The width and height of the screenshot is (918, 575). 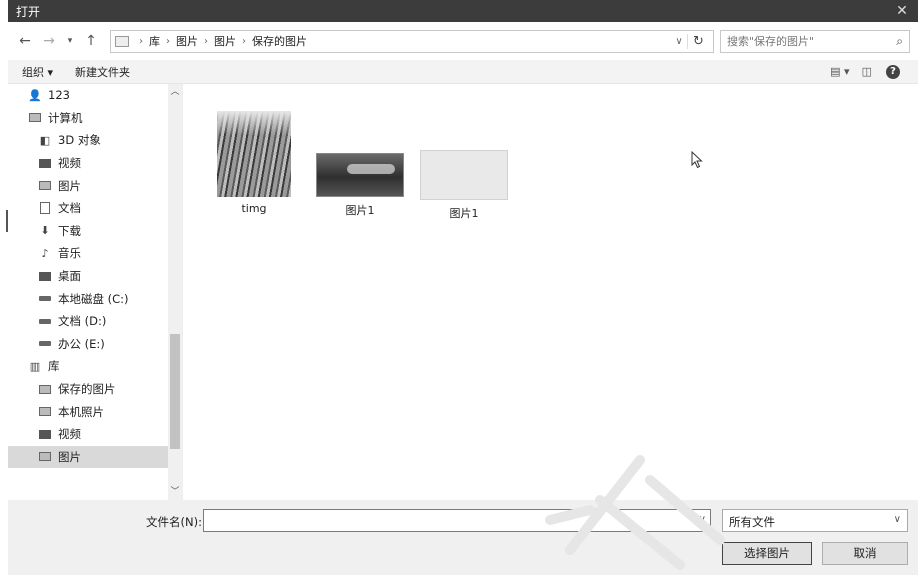 What do you see at coordinates (897, 519) in the screenshot?
I see `chevron-down-icon: ∨` at bounding box center [897, 519].